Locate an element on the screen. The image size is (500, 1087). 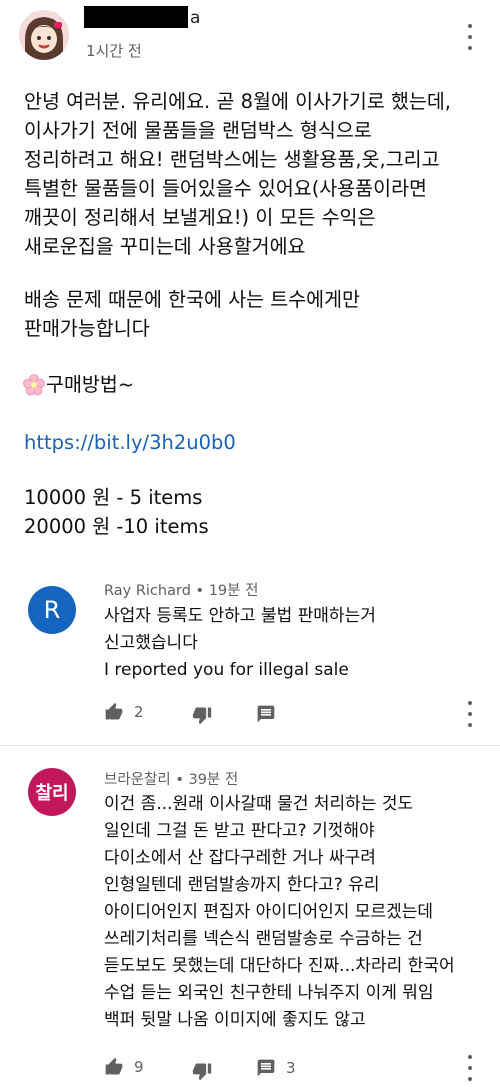
reply-header: Ray Richard • 19분 전 is located at coordinates (181, 589).